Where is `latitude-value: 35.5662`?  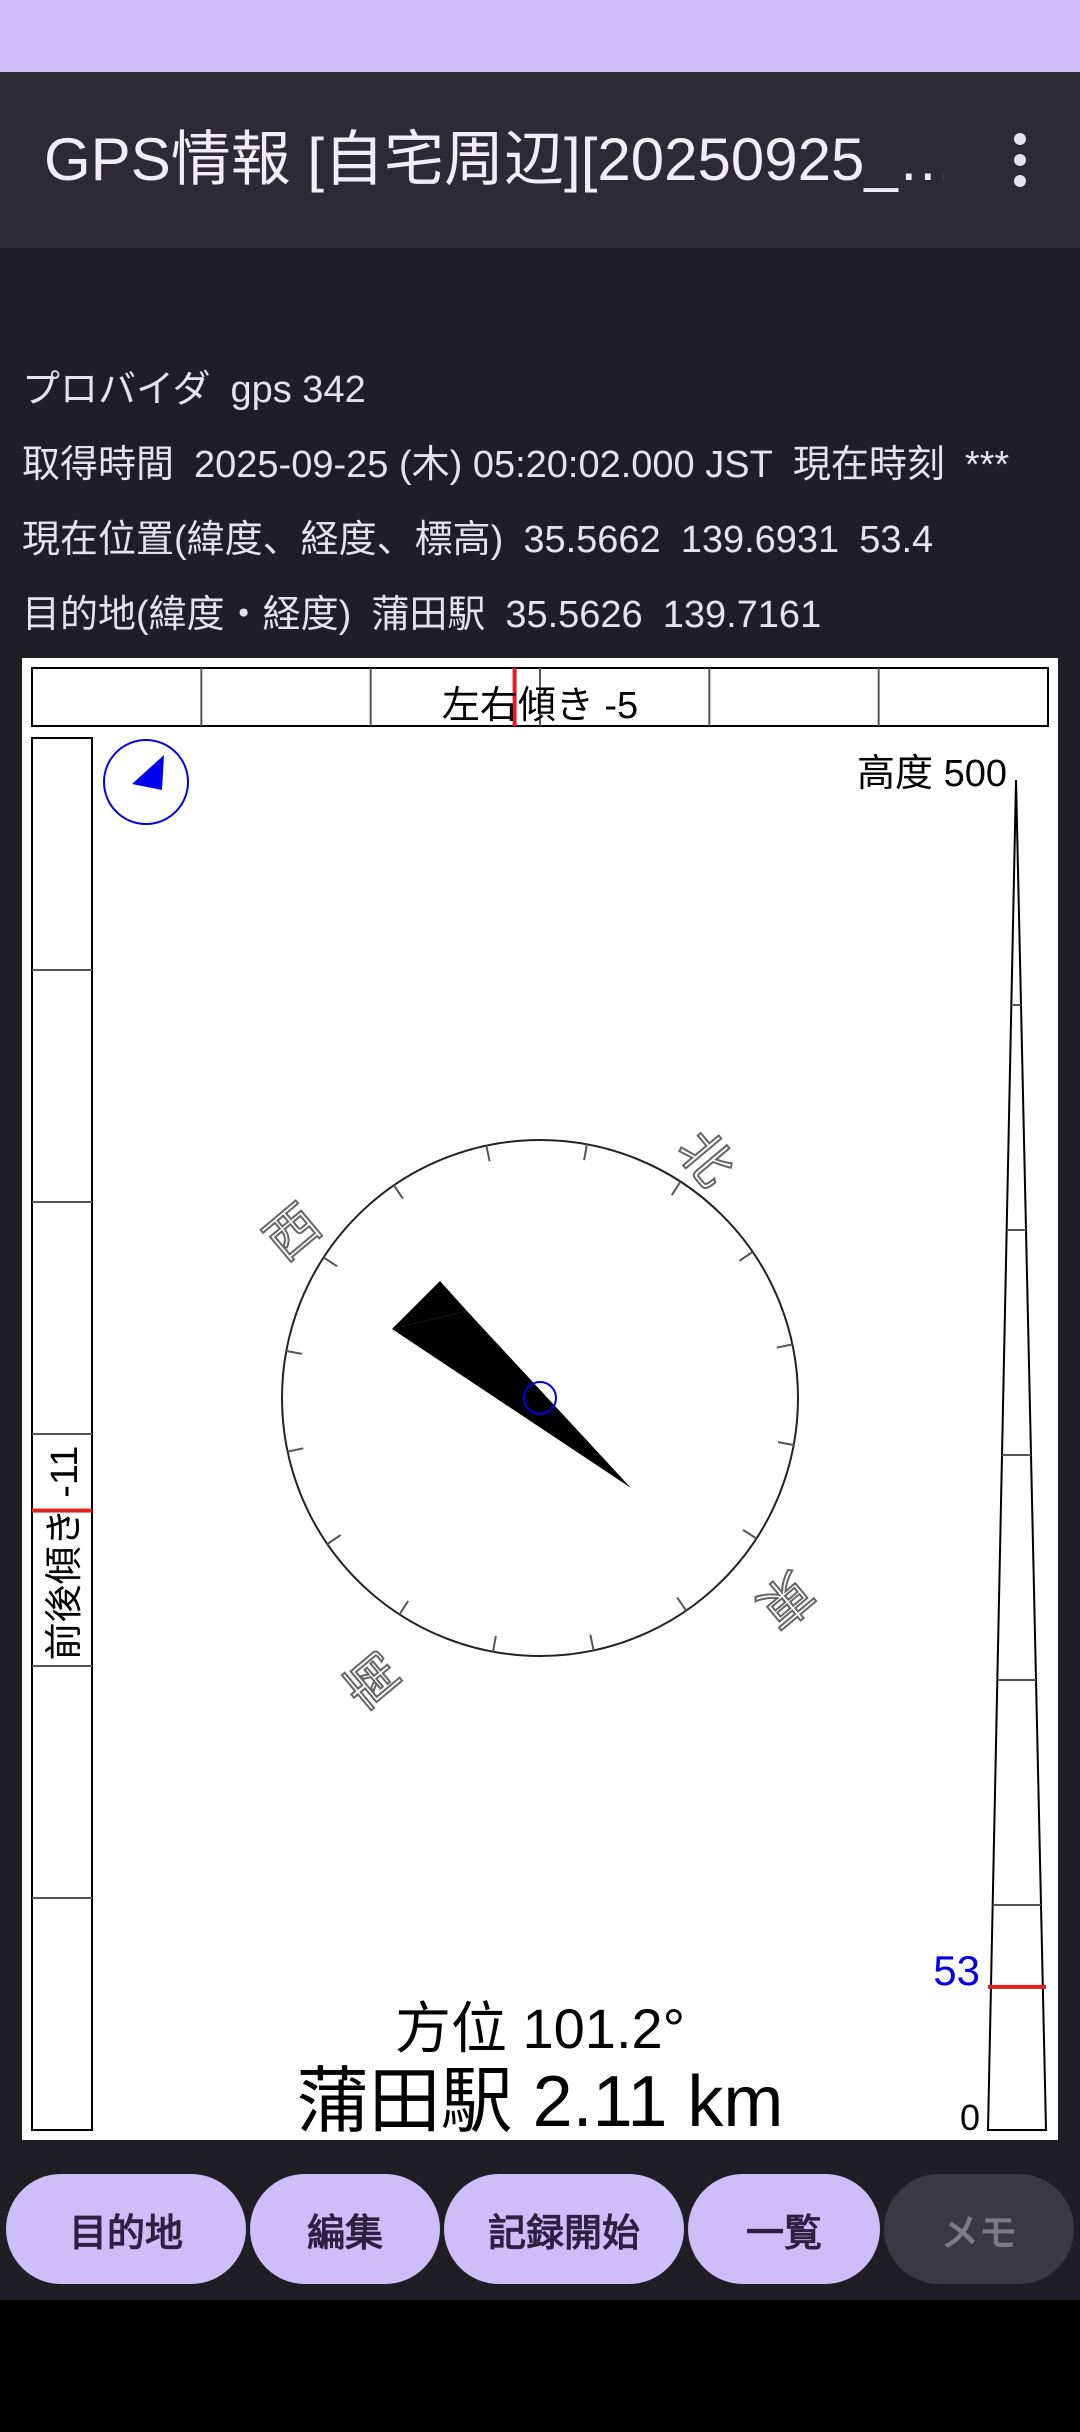 latitude-value: 35.5662 is located at coordinates (592, 540).